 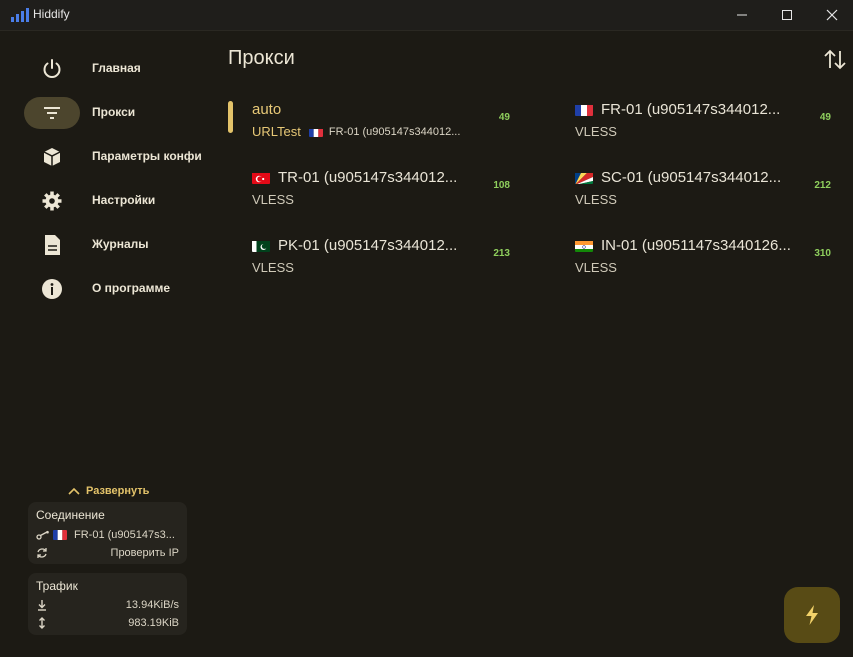 I want to click on chevron-up-icon, so click(x=74, y=491).